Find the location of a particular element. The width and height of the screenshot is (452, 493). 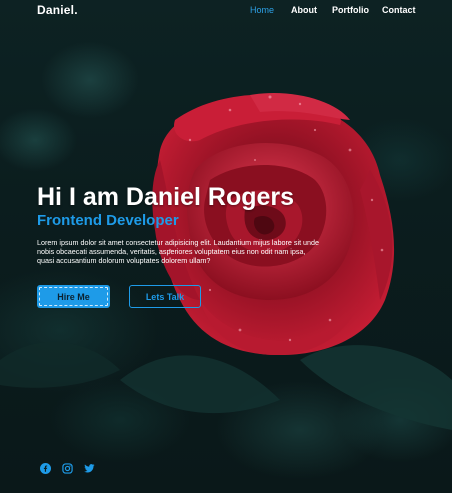

site-logo: Daniel. is located at coordinates (57, 10).